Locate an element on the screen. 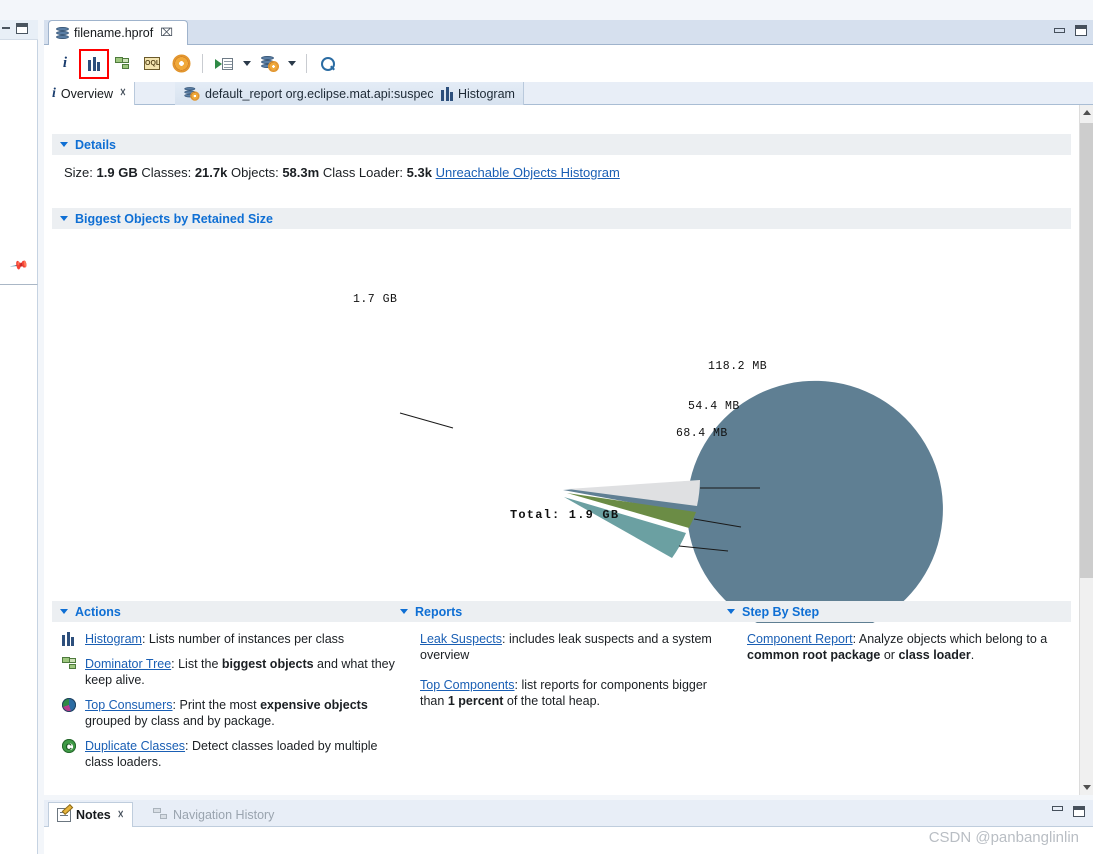  run-expert-system-button is located at coordinates (224, 64).